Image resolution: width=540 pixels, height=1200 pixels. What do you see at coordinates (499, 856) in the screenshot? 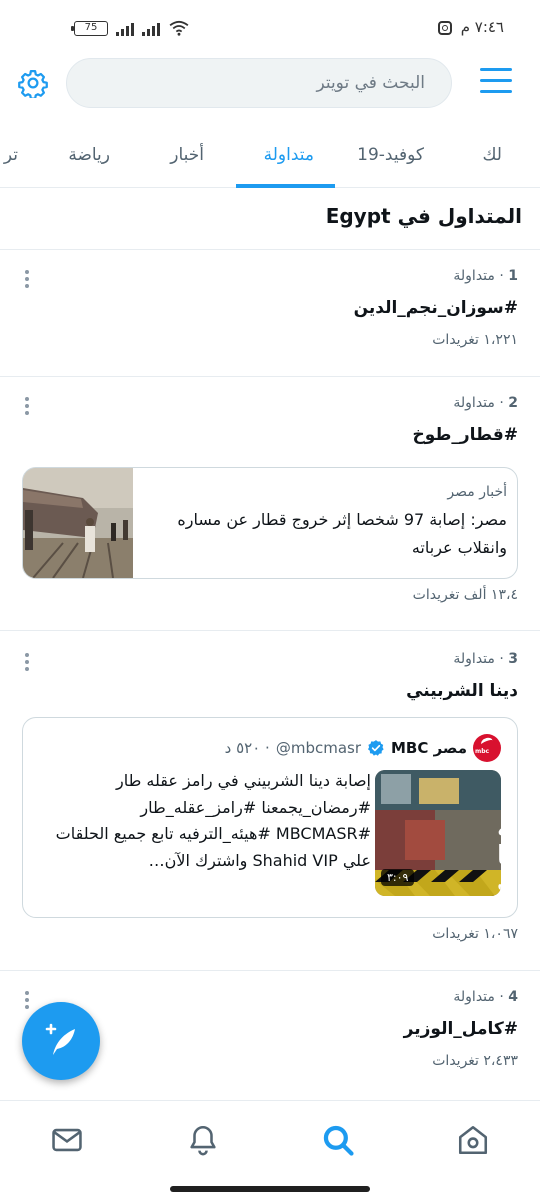
I see `svg-text: دينا` at bounding box center [499, 856].